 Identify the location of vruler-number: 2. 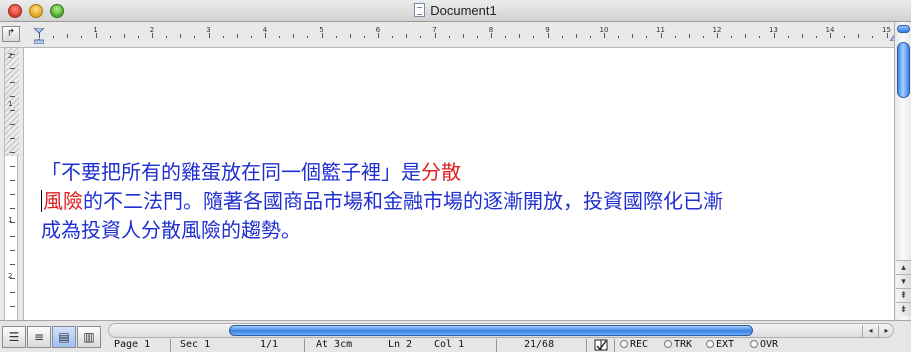
(10, 56).